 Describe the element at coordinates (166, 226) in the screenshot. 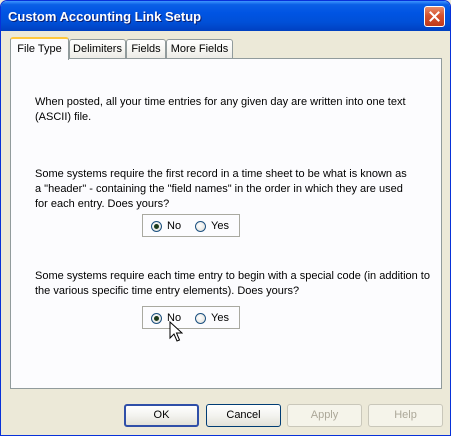

I see `header-radio-no: No` at that location.